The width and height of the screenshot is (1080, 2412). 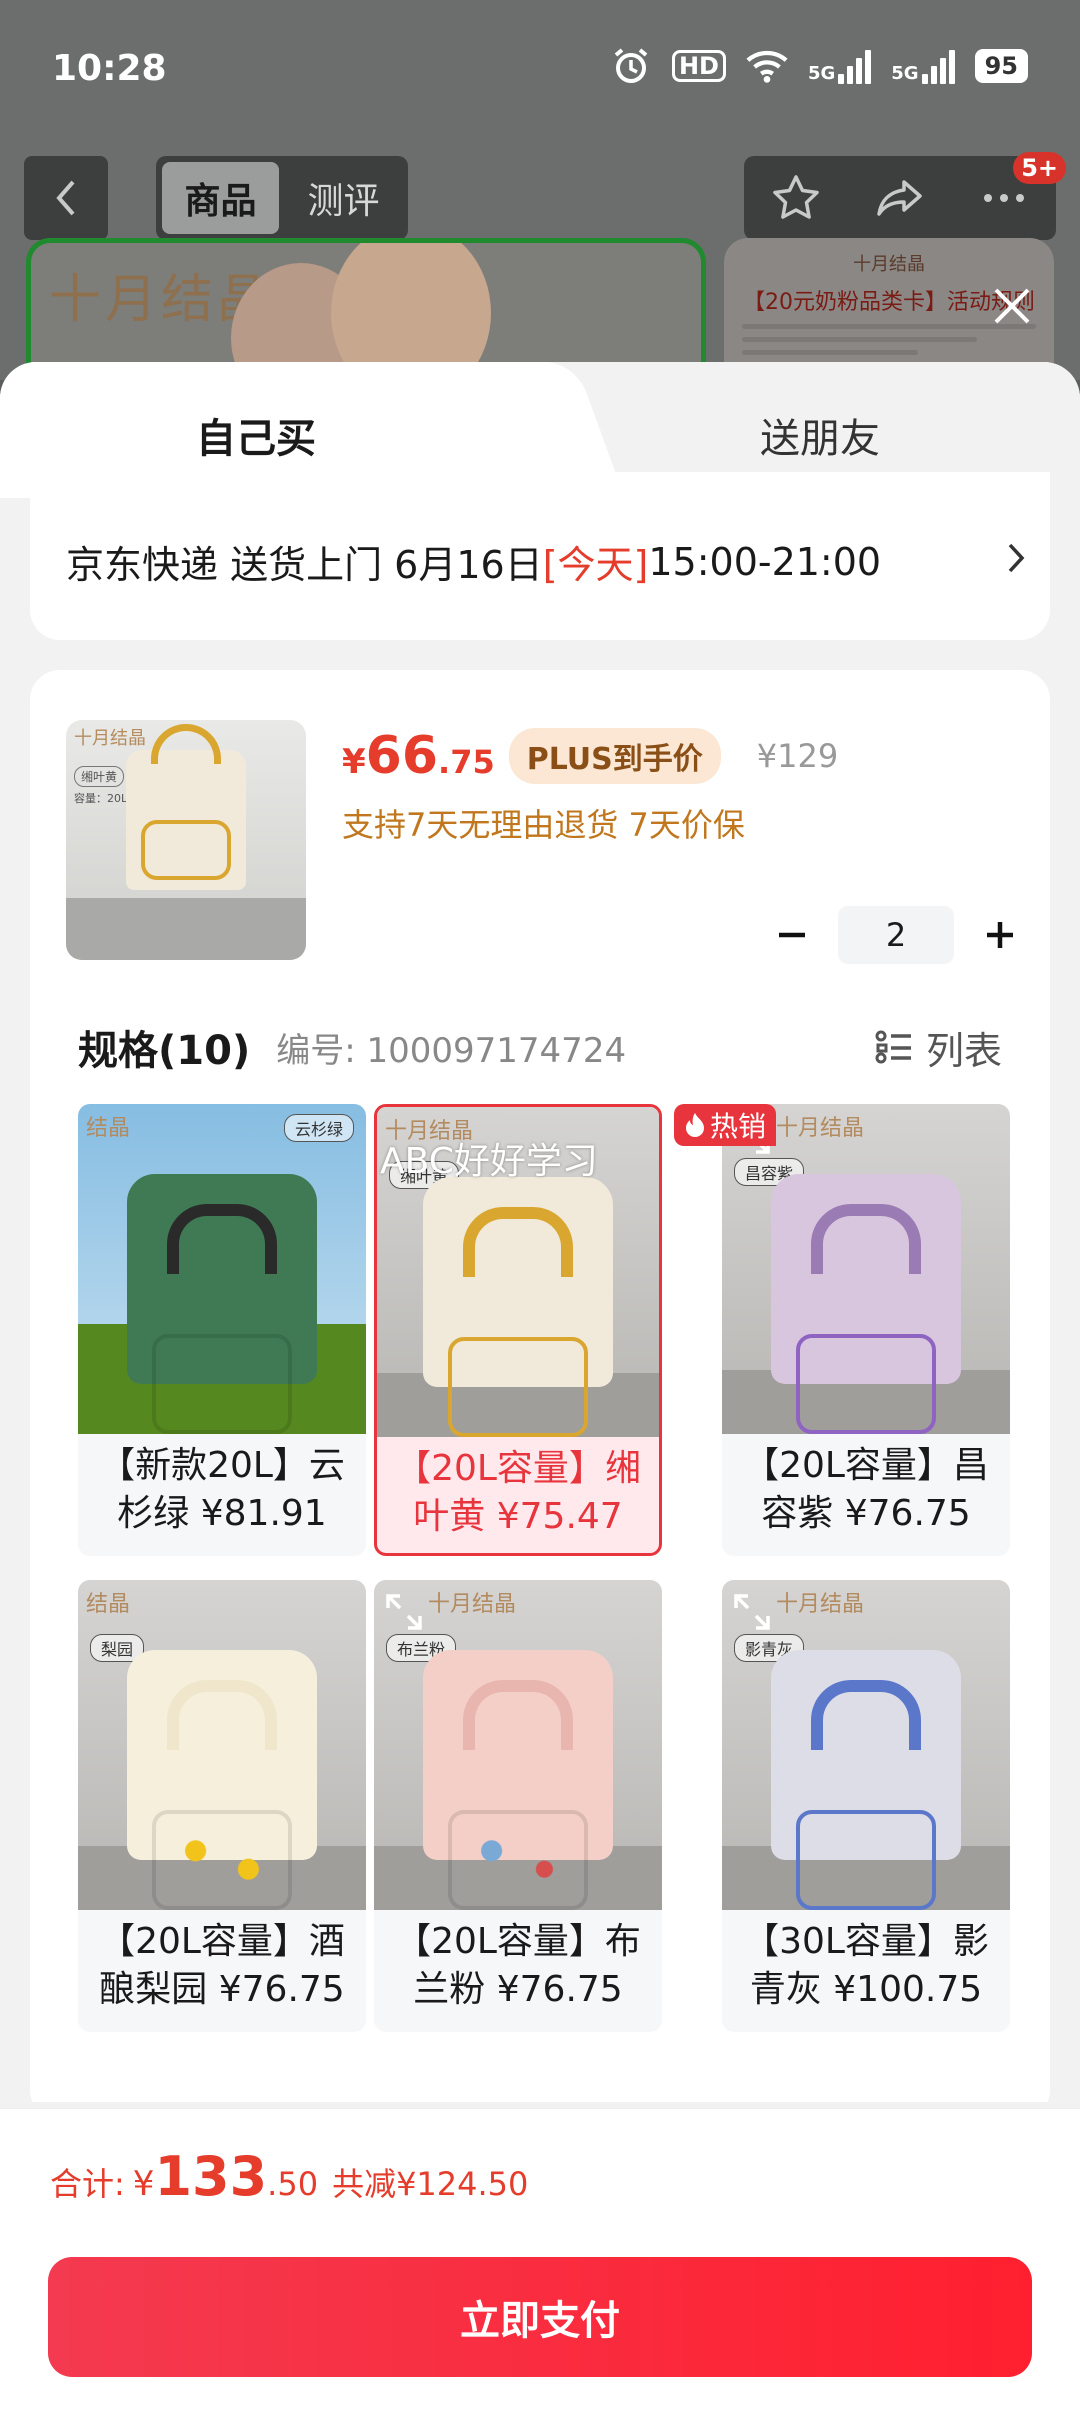 What do you see at coordinates (318, 1128) in the screenshot?
I see `option-tag: 云杉绿` at bounding box center [318, 1128].